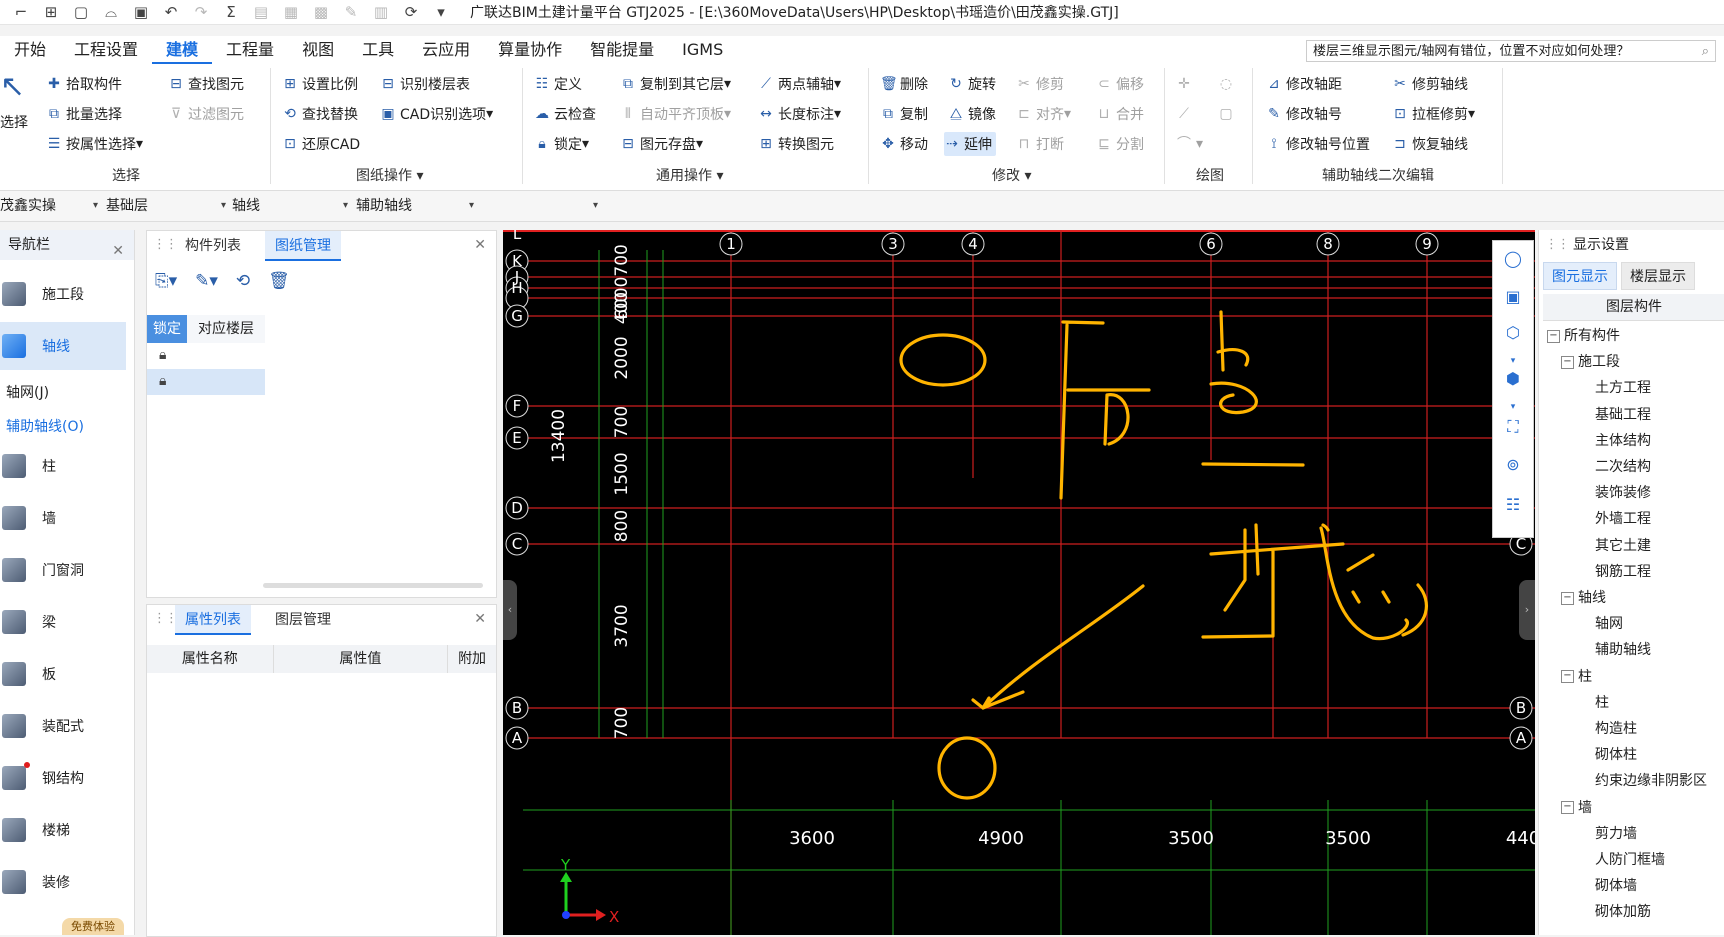 The height and width of the screenshot is (937, 1724). What do you see at coordinates (45, 426) in the screenshot?
I see `nav-sub-aux-axis: 辅助轴线(O)` at bounding box center [45, 426].